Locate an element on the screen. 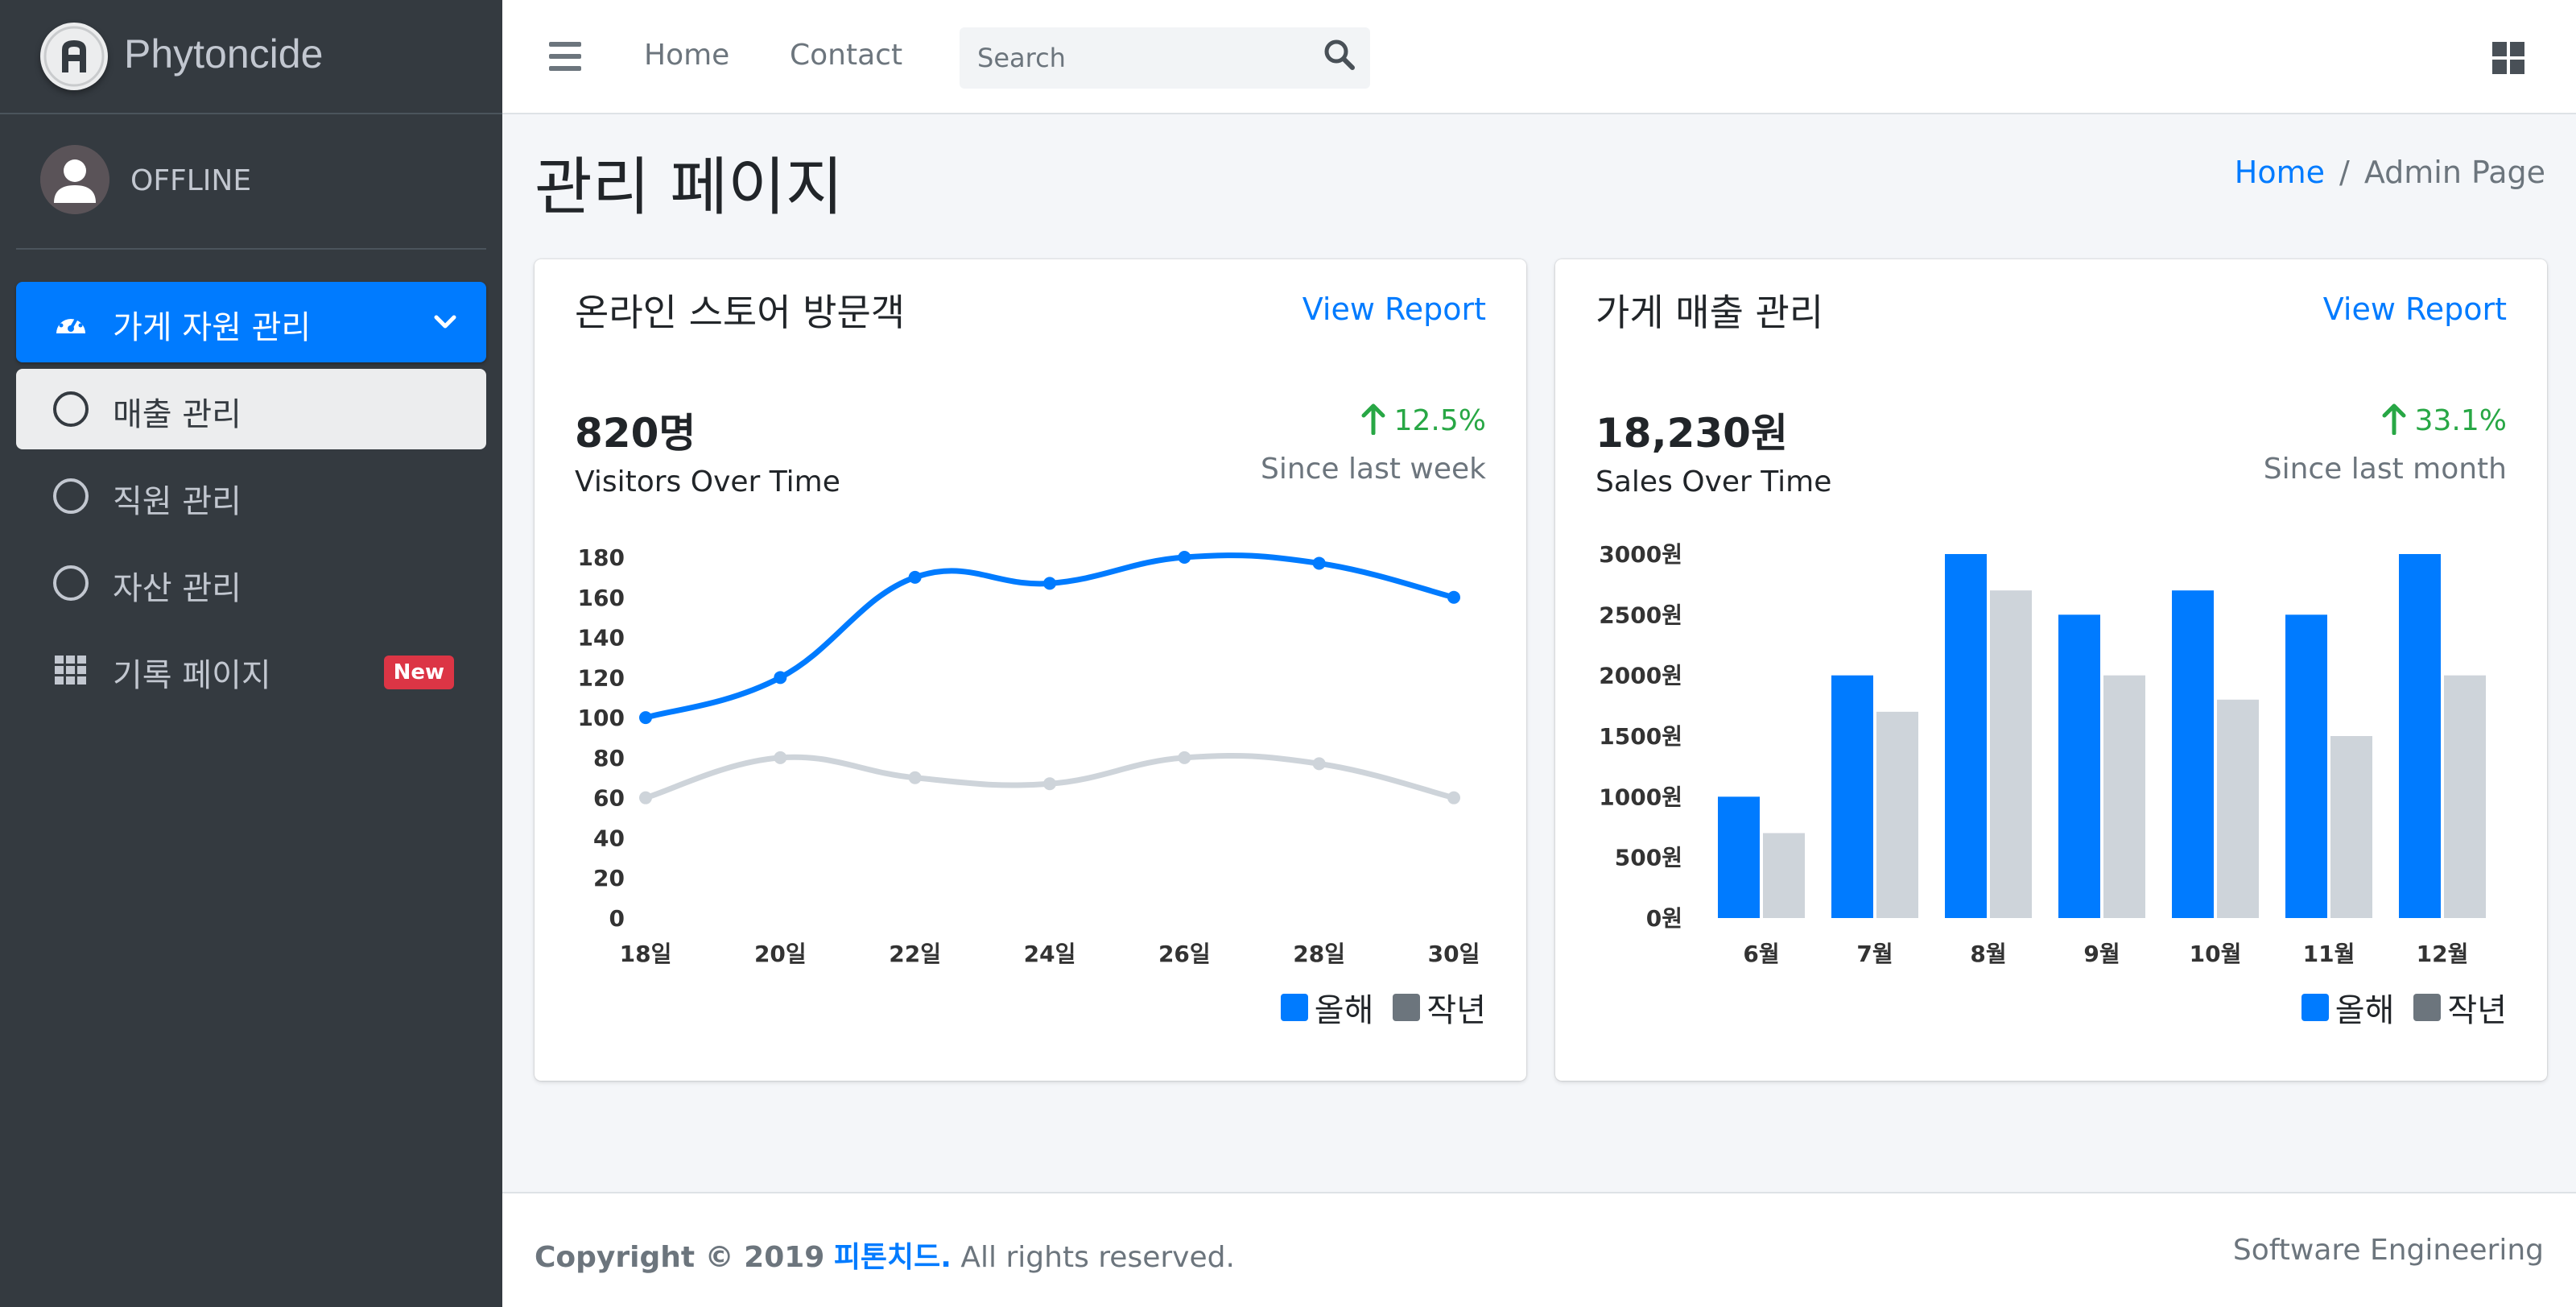 This screenshot has height=1307, width=2576. y-tick-label: 40 is located at coordinates (609, 838).